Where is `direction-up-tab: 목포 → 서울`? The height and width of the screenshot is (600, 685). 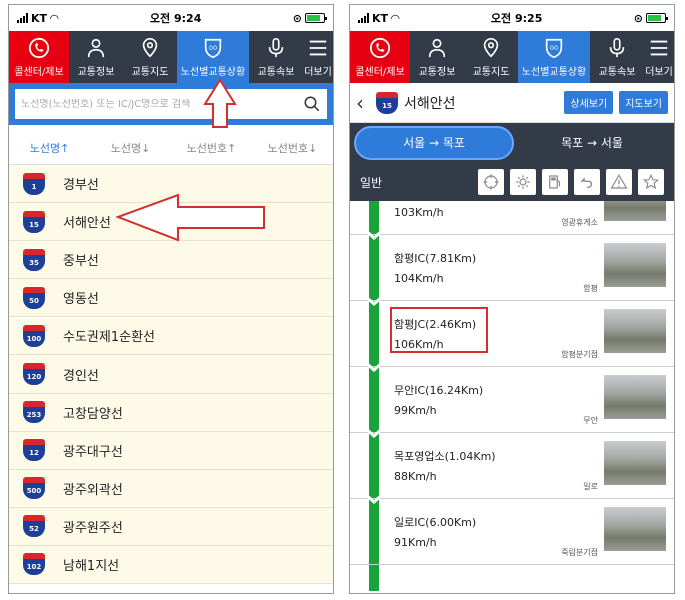 direction-up-tab: 목포 → 서울 is located at coordinates (592, 143).